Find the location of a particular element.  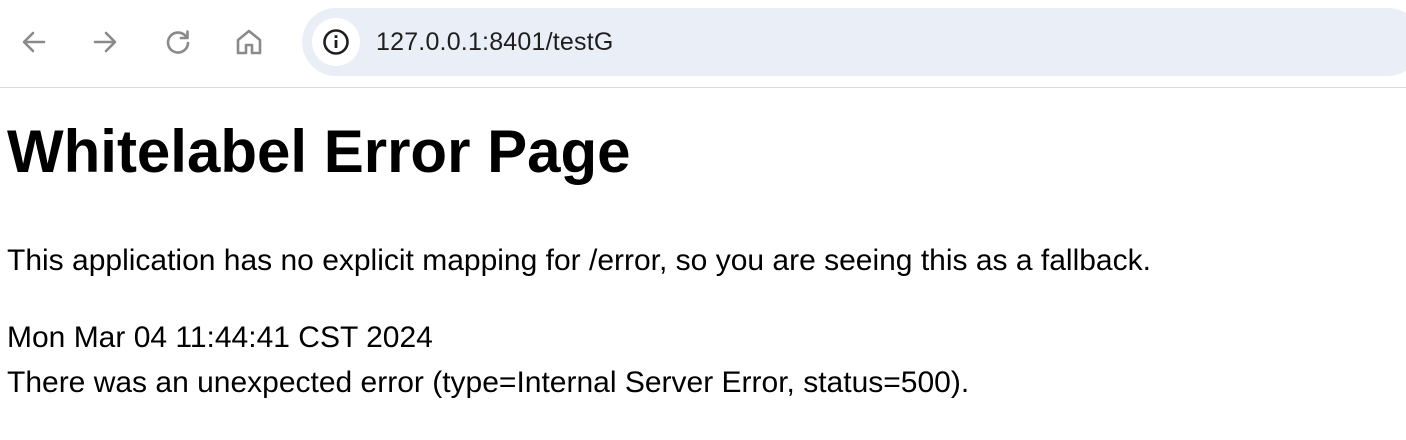

back-button is located at coordinates (34, 42).